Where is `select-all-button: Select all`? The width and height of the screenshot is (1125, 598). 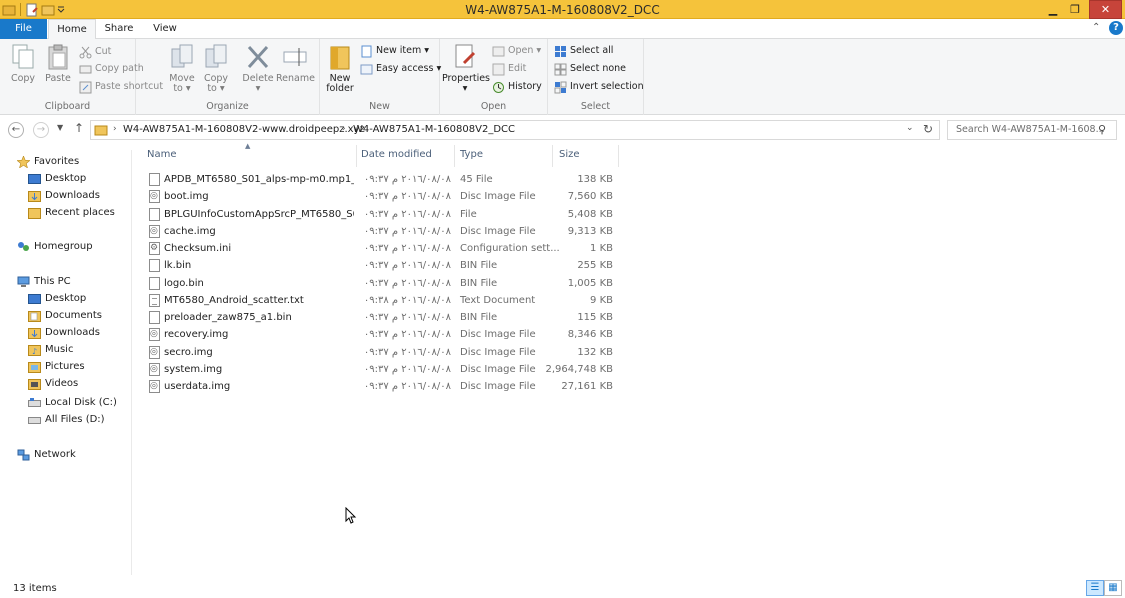
select-all-button: Select all is located at coordinates (583, 51).